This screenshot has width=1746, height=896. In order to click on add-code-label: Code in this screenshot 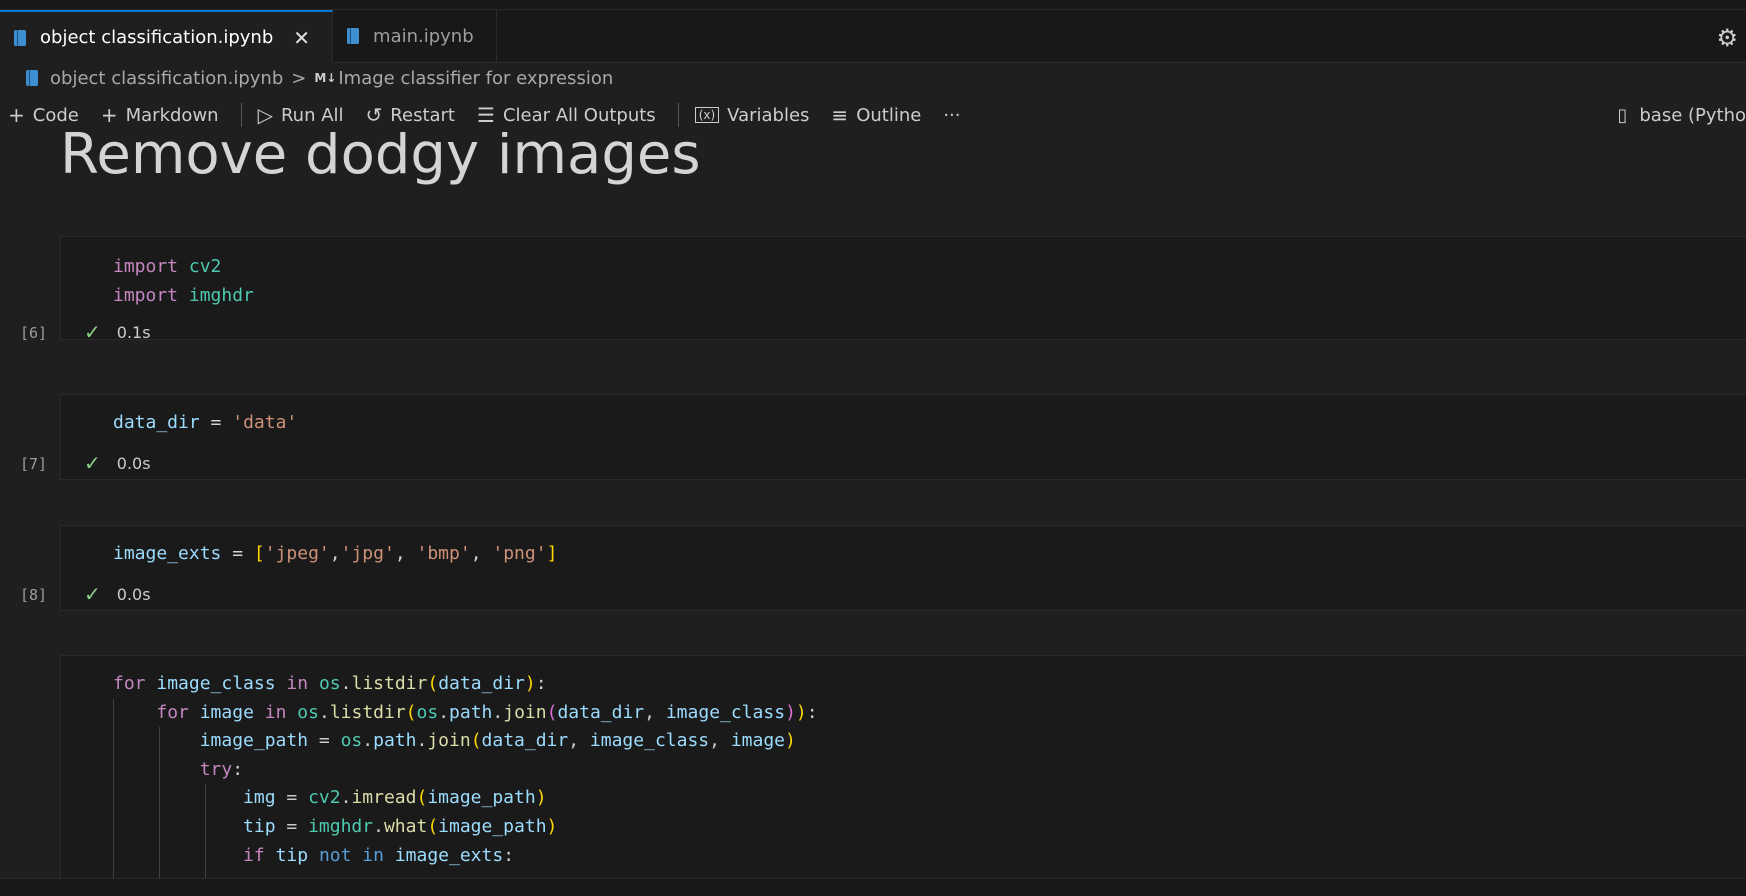, I will do `click(55, 115)`.